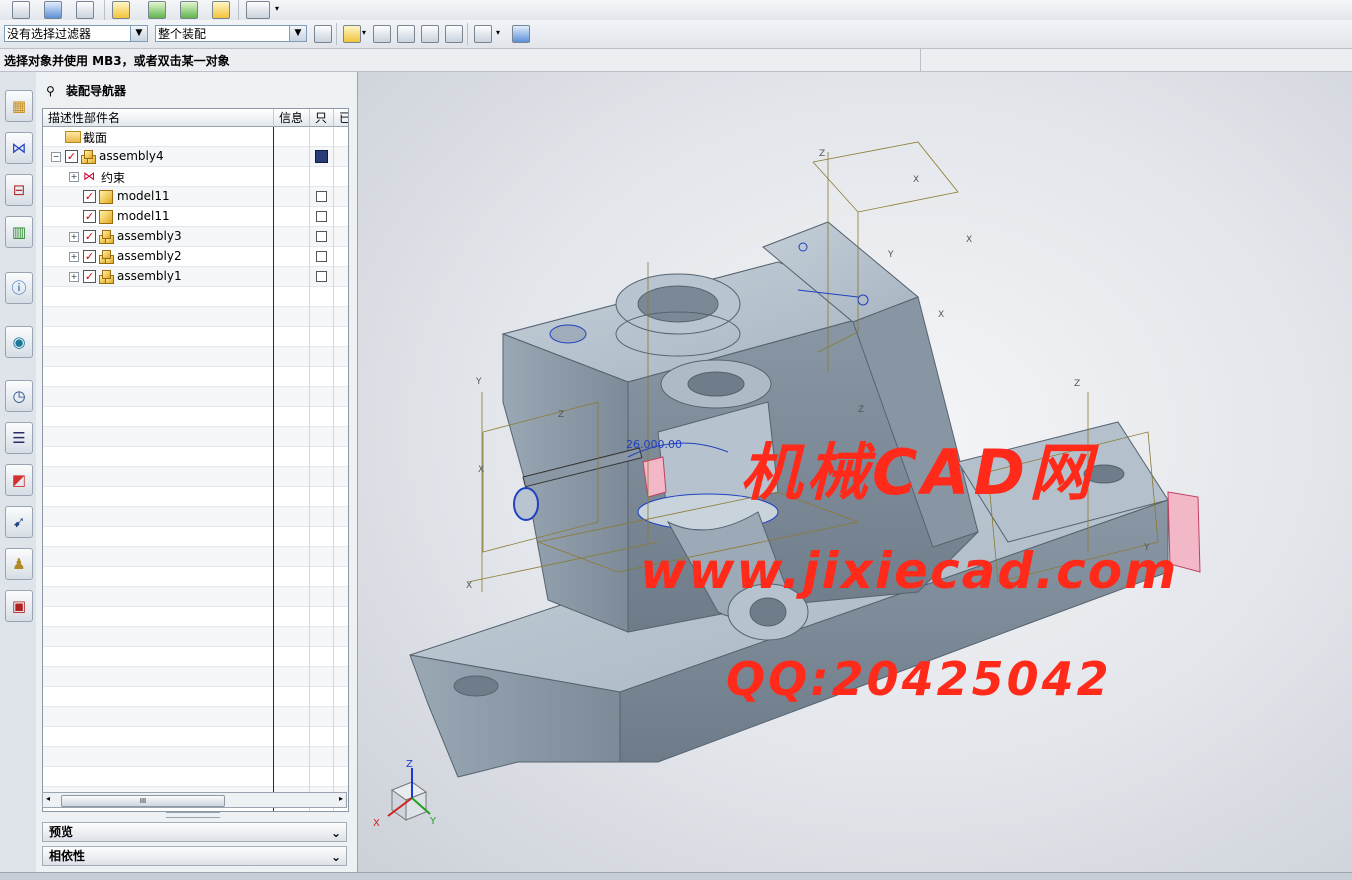 The image size is (1352, 880). I want to click on view-cube-icon, so click(521, 34).